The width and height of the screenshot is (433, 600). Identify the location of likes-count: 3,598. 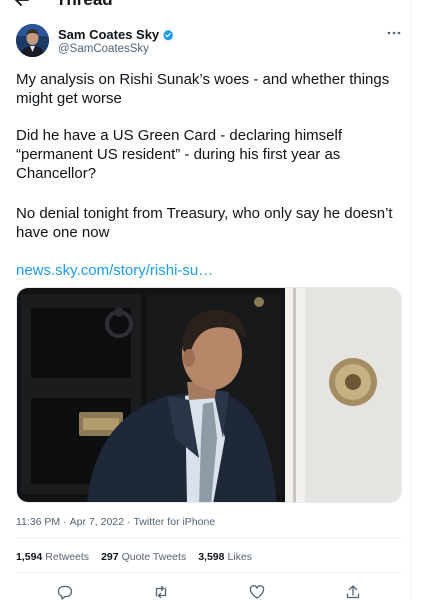
(211, 557).